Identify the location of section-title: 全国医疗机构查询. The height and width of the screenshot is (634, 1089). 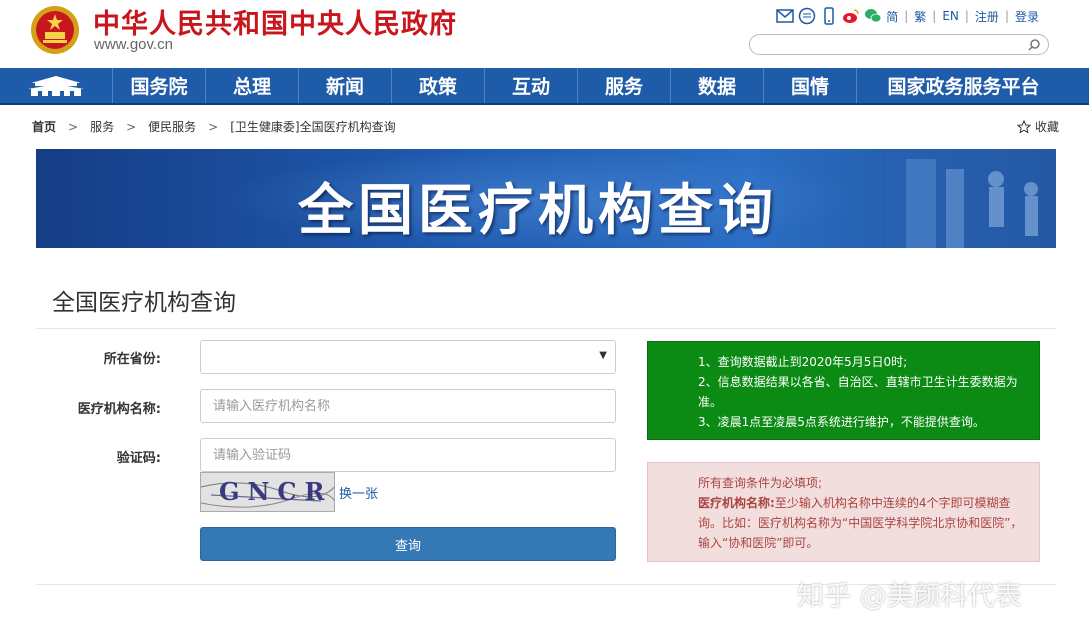
(144, 303).